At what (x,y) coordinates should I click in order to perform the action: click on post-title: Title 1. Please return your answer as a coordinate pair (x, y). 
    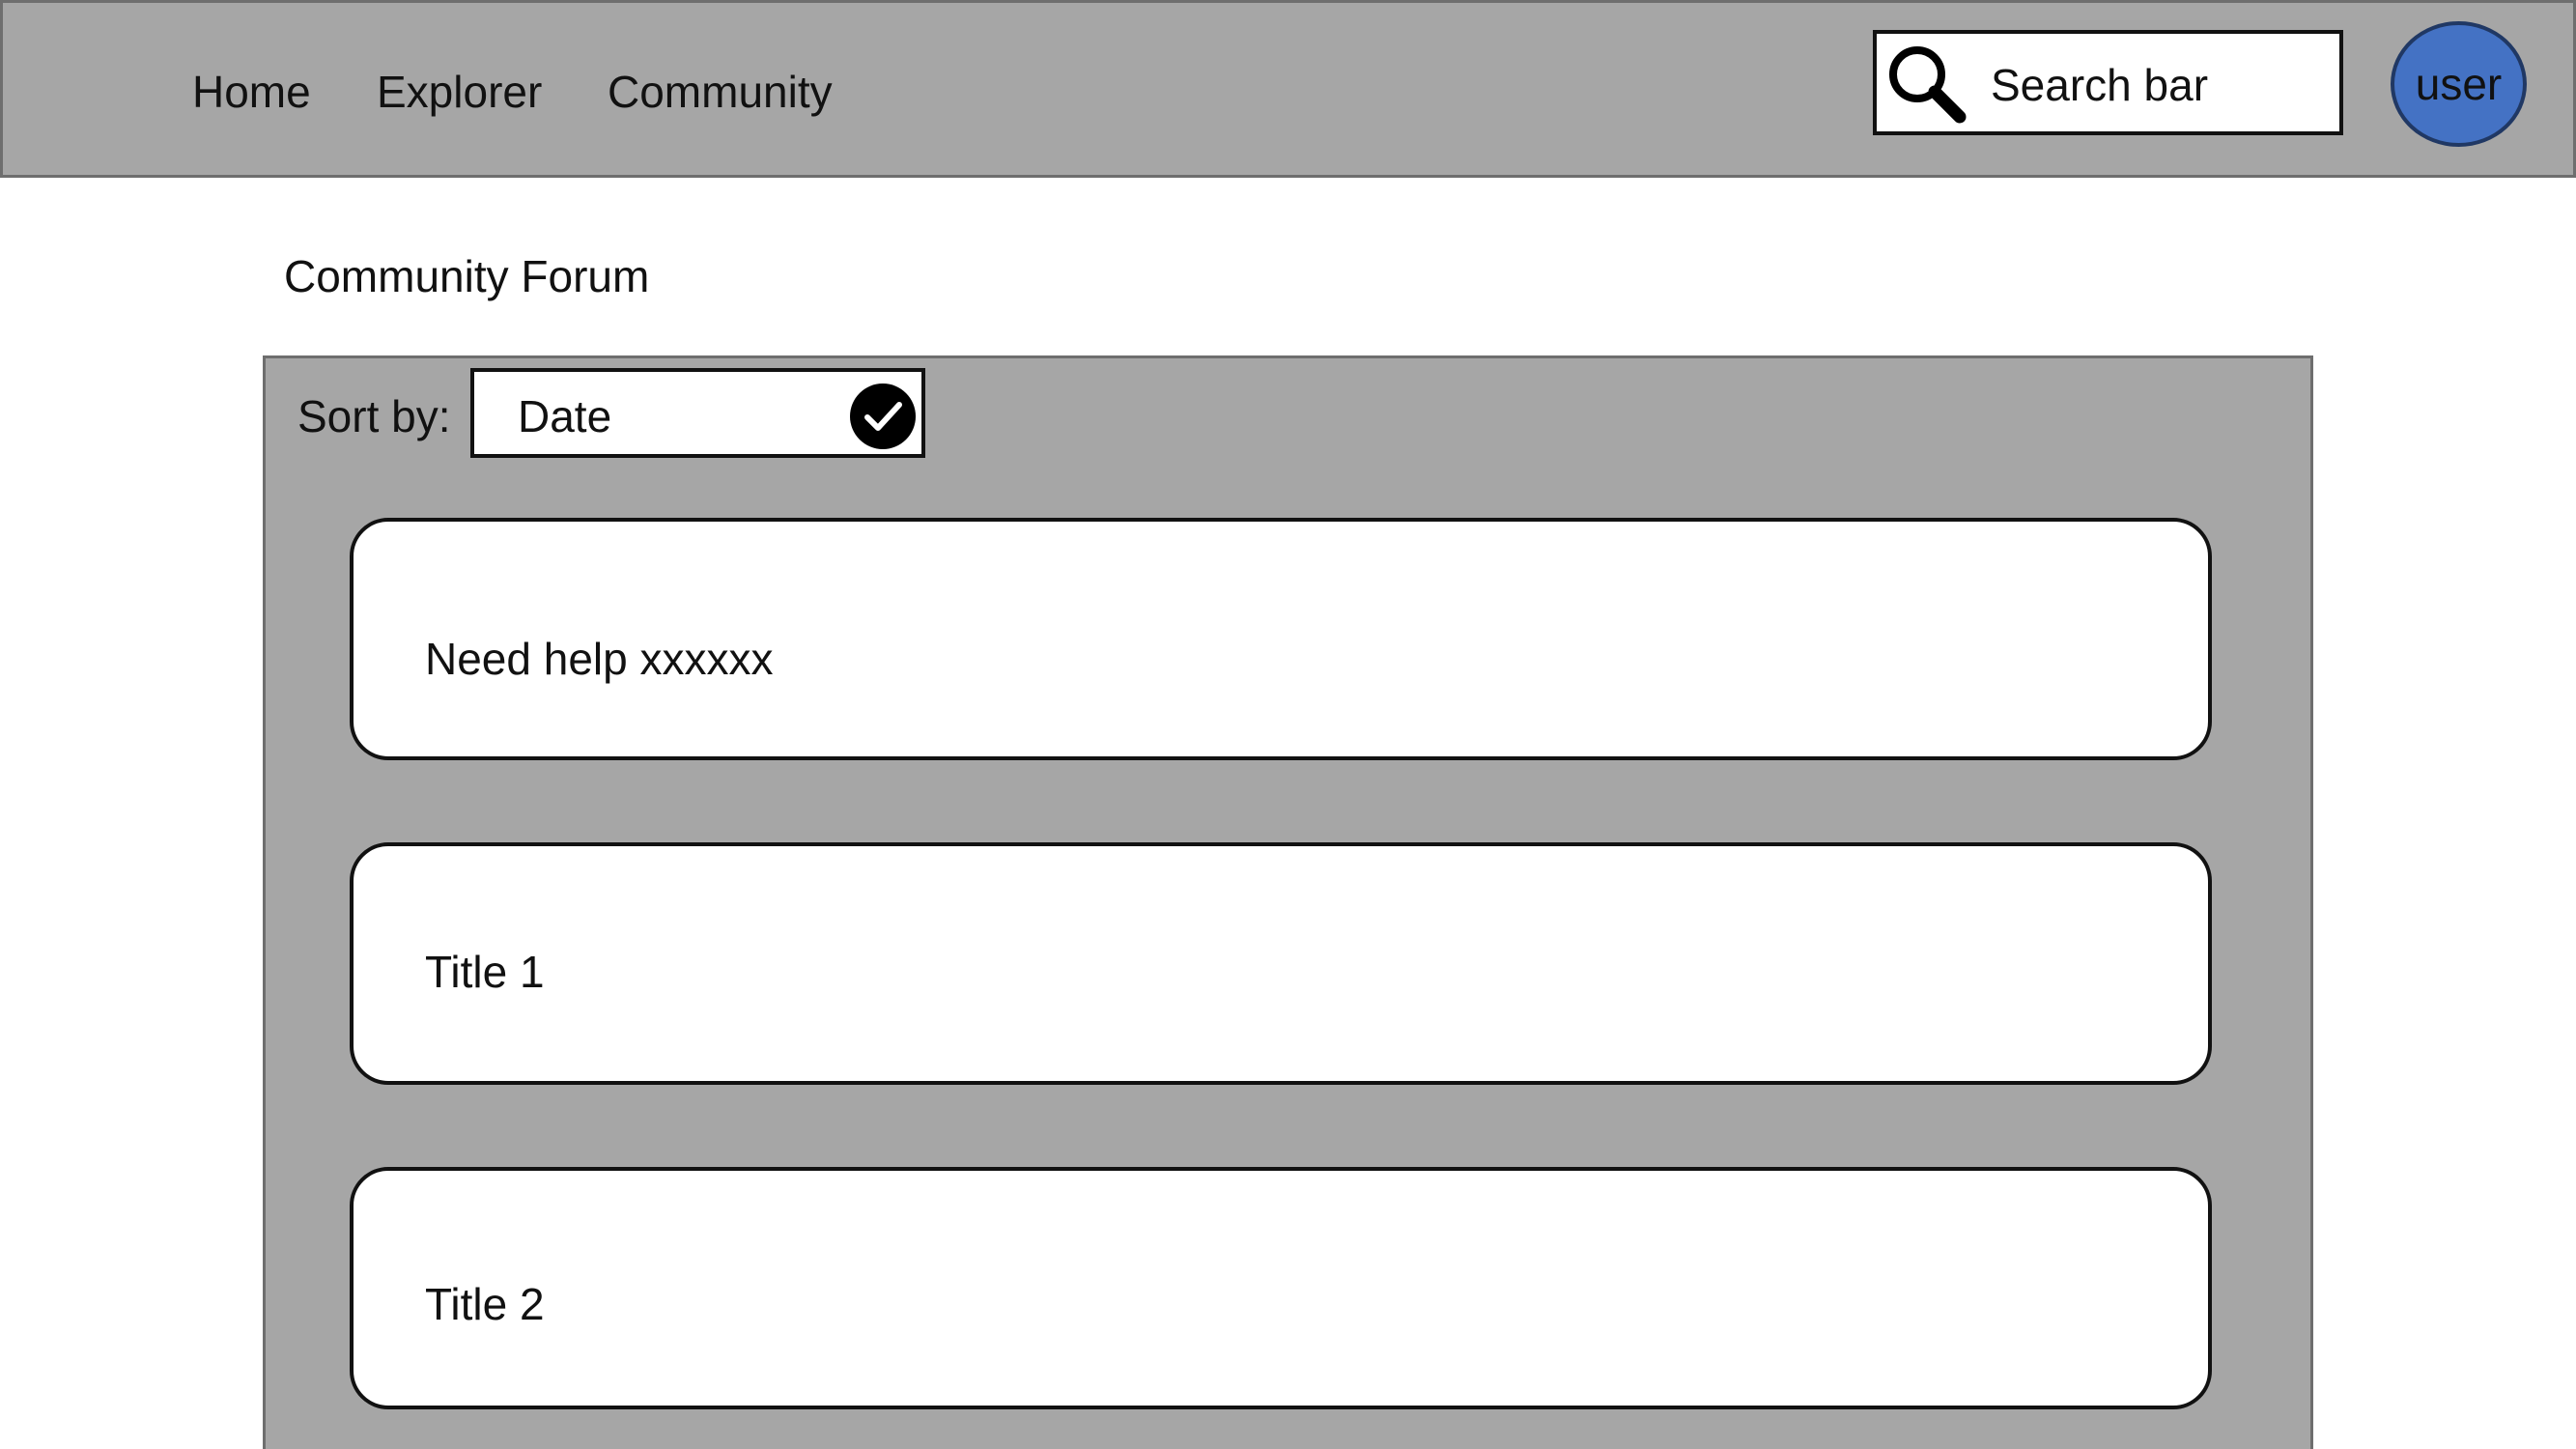
    Looking at the image, I should click on (485, 972).